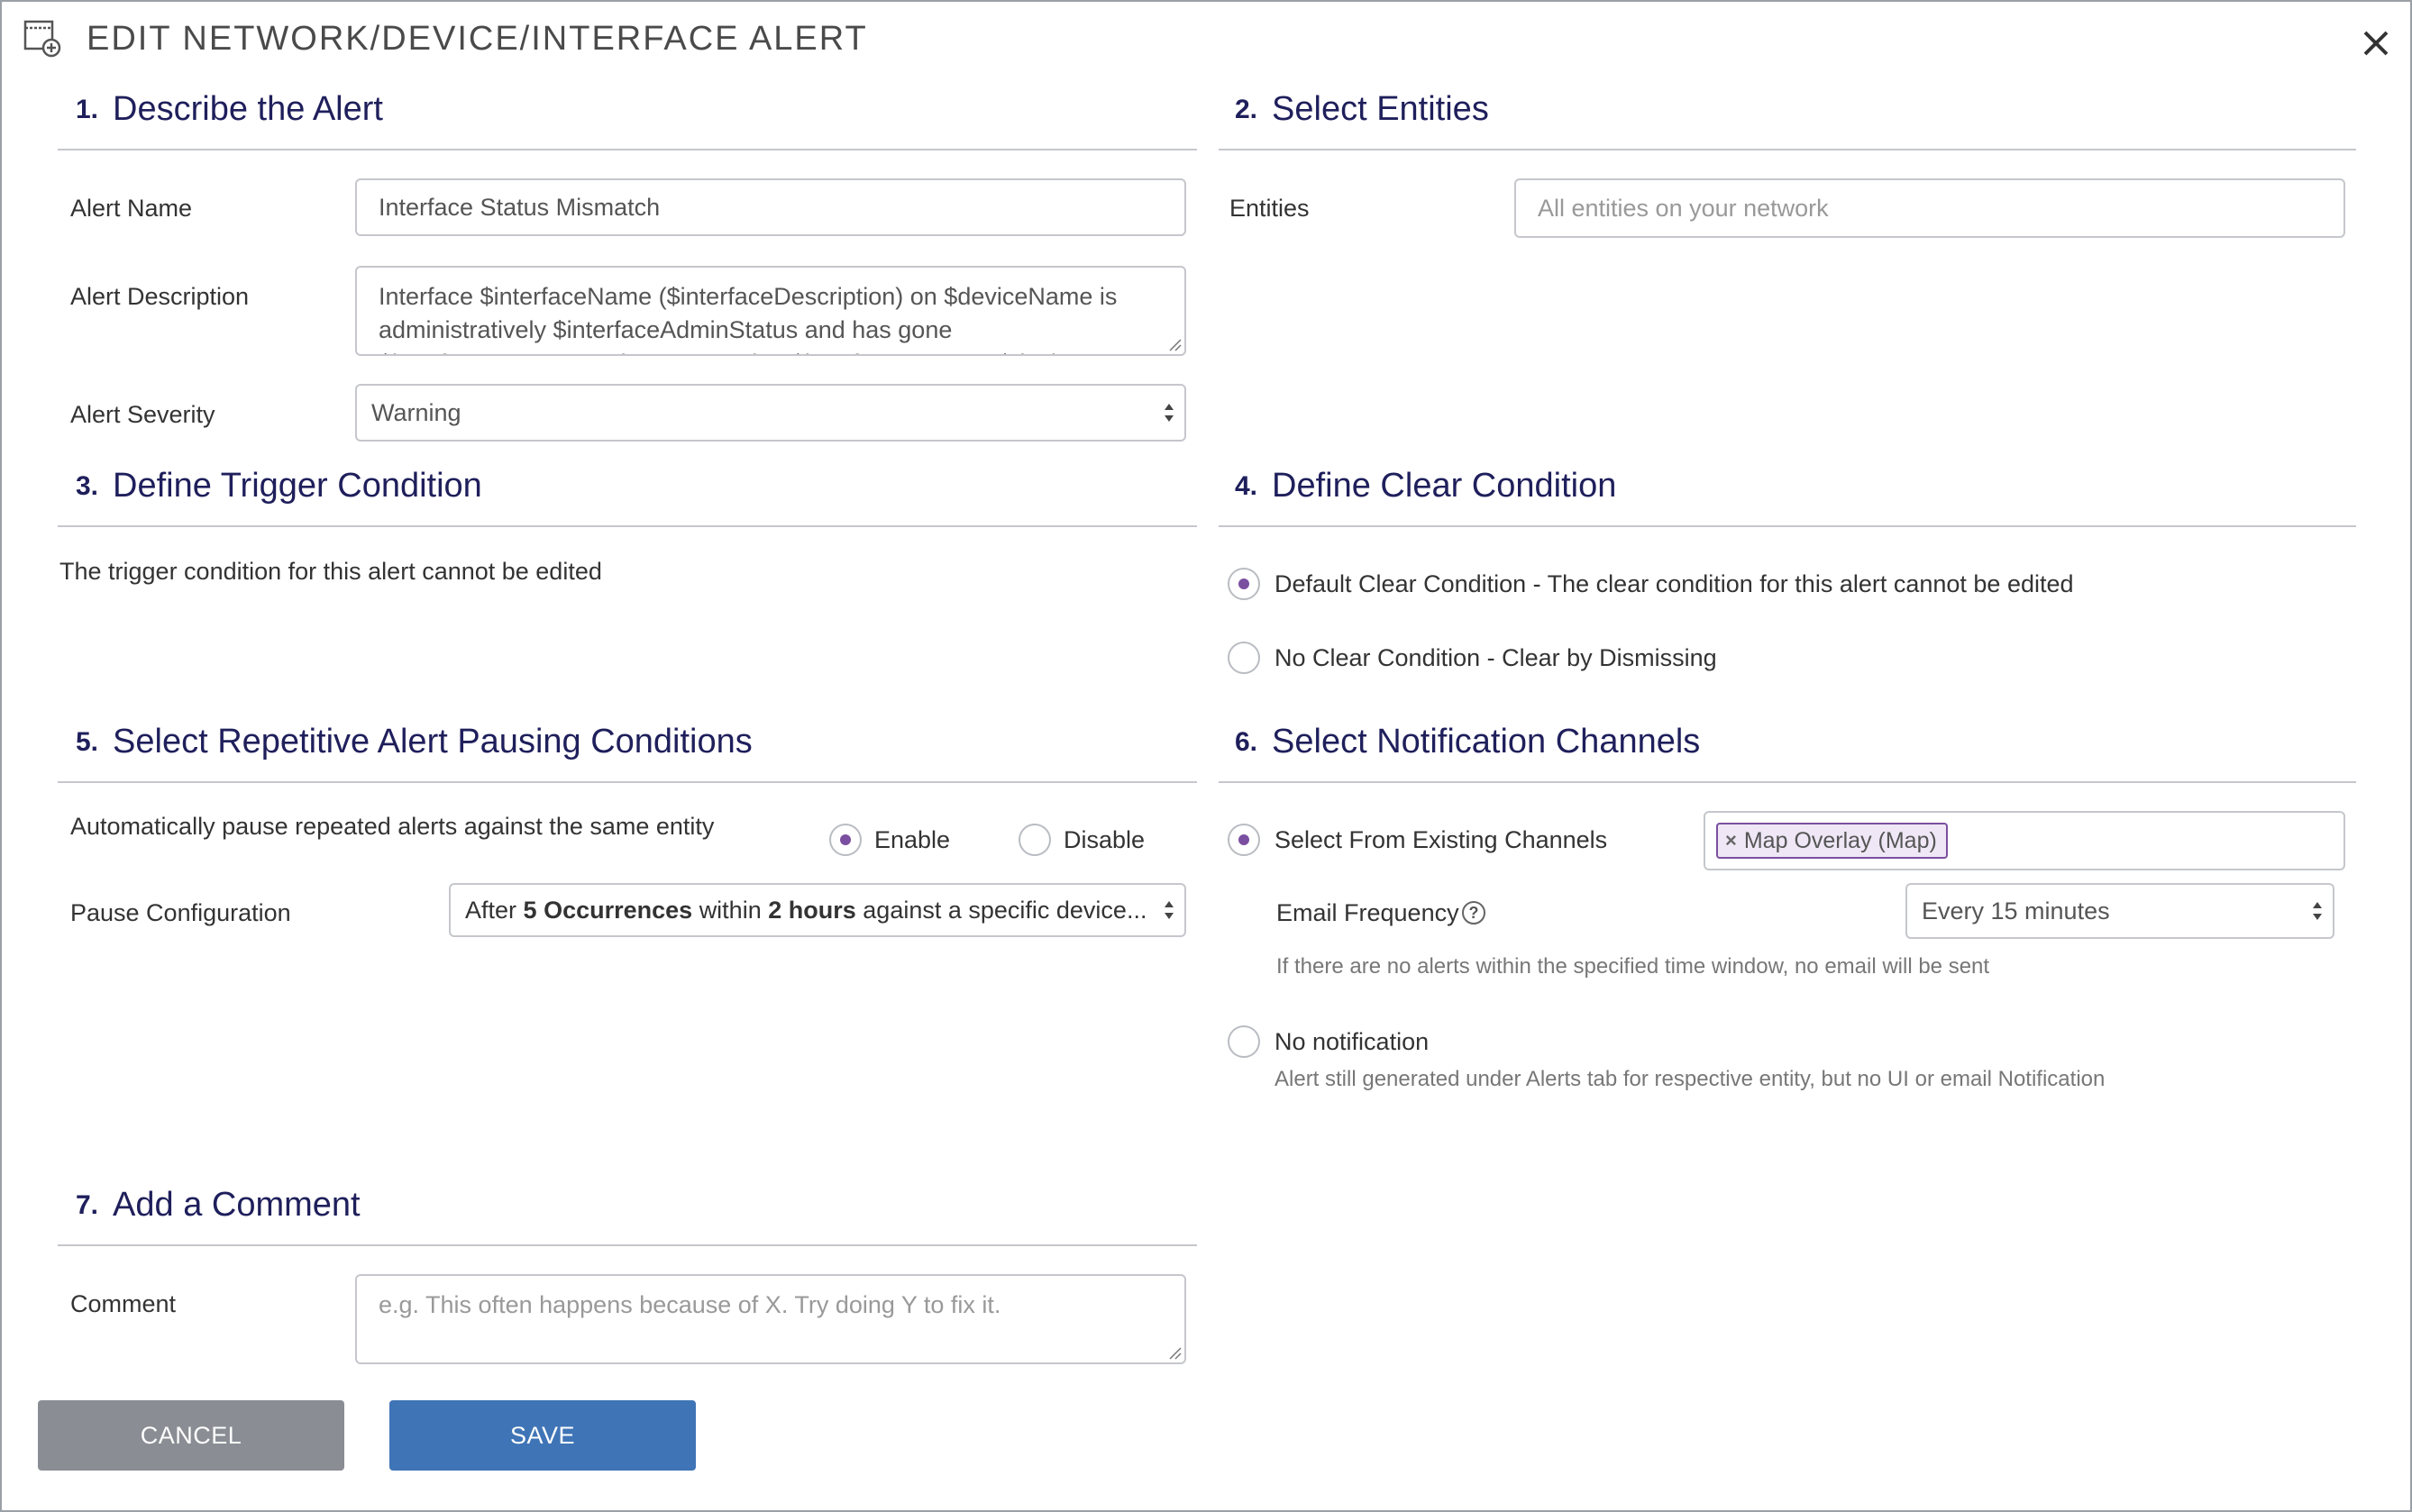 This screenshot has height=1512, width=2412. What do you see at coordinates (87, 1205) in the screenshot?
I see `section-number: 7.` at bounding box center [87, 1205].